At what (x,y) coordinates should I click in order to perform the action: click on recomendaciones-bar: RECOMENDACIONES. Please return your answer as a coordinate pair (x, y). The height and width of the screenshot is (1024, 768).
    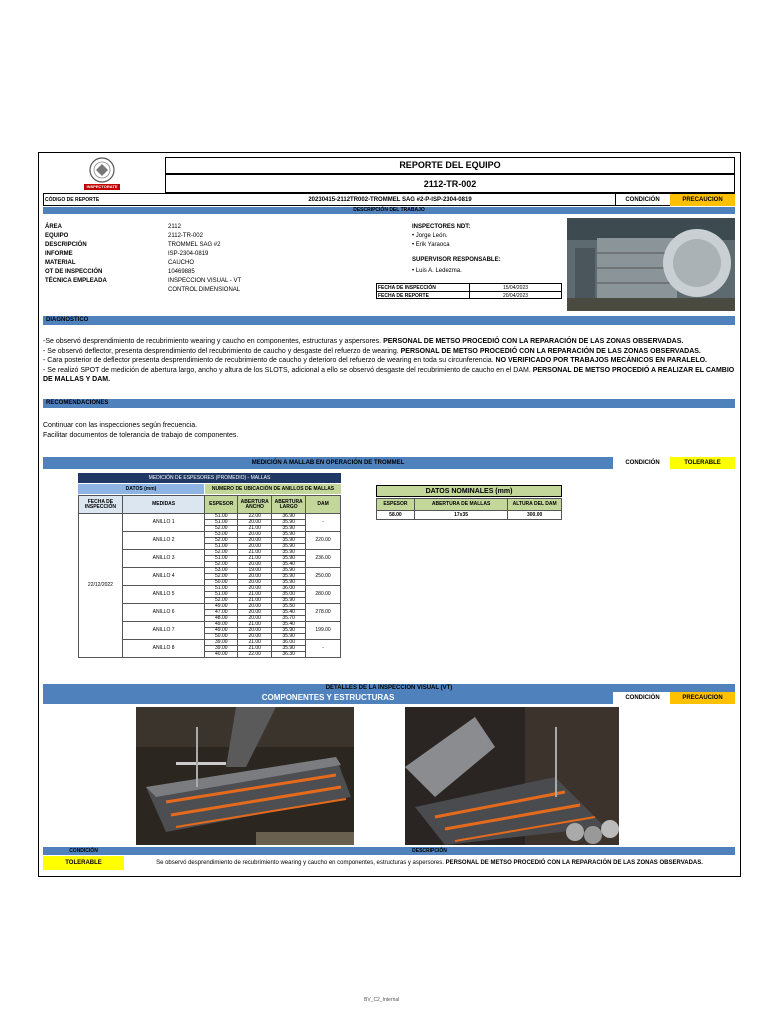
    Looking at the image, I should click on (389, 403).